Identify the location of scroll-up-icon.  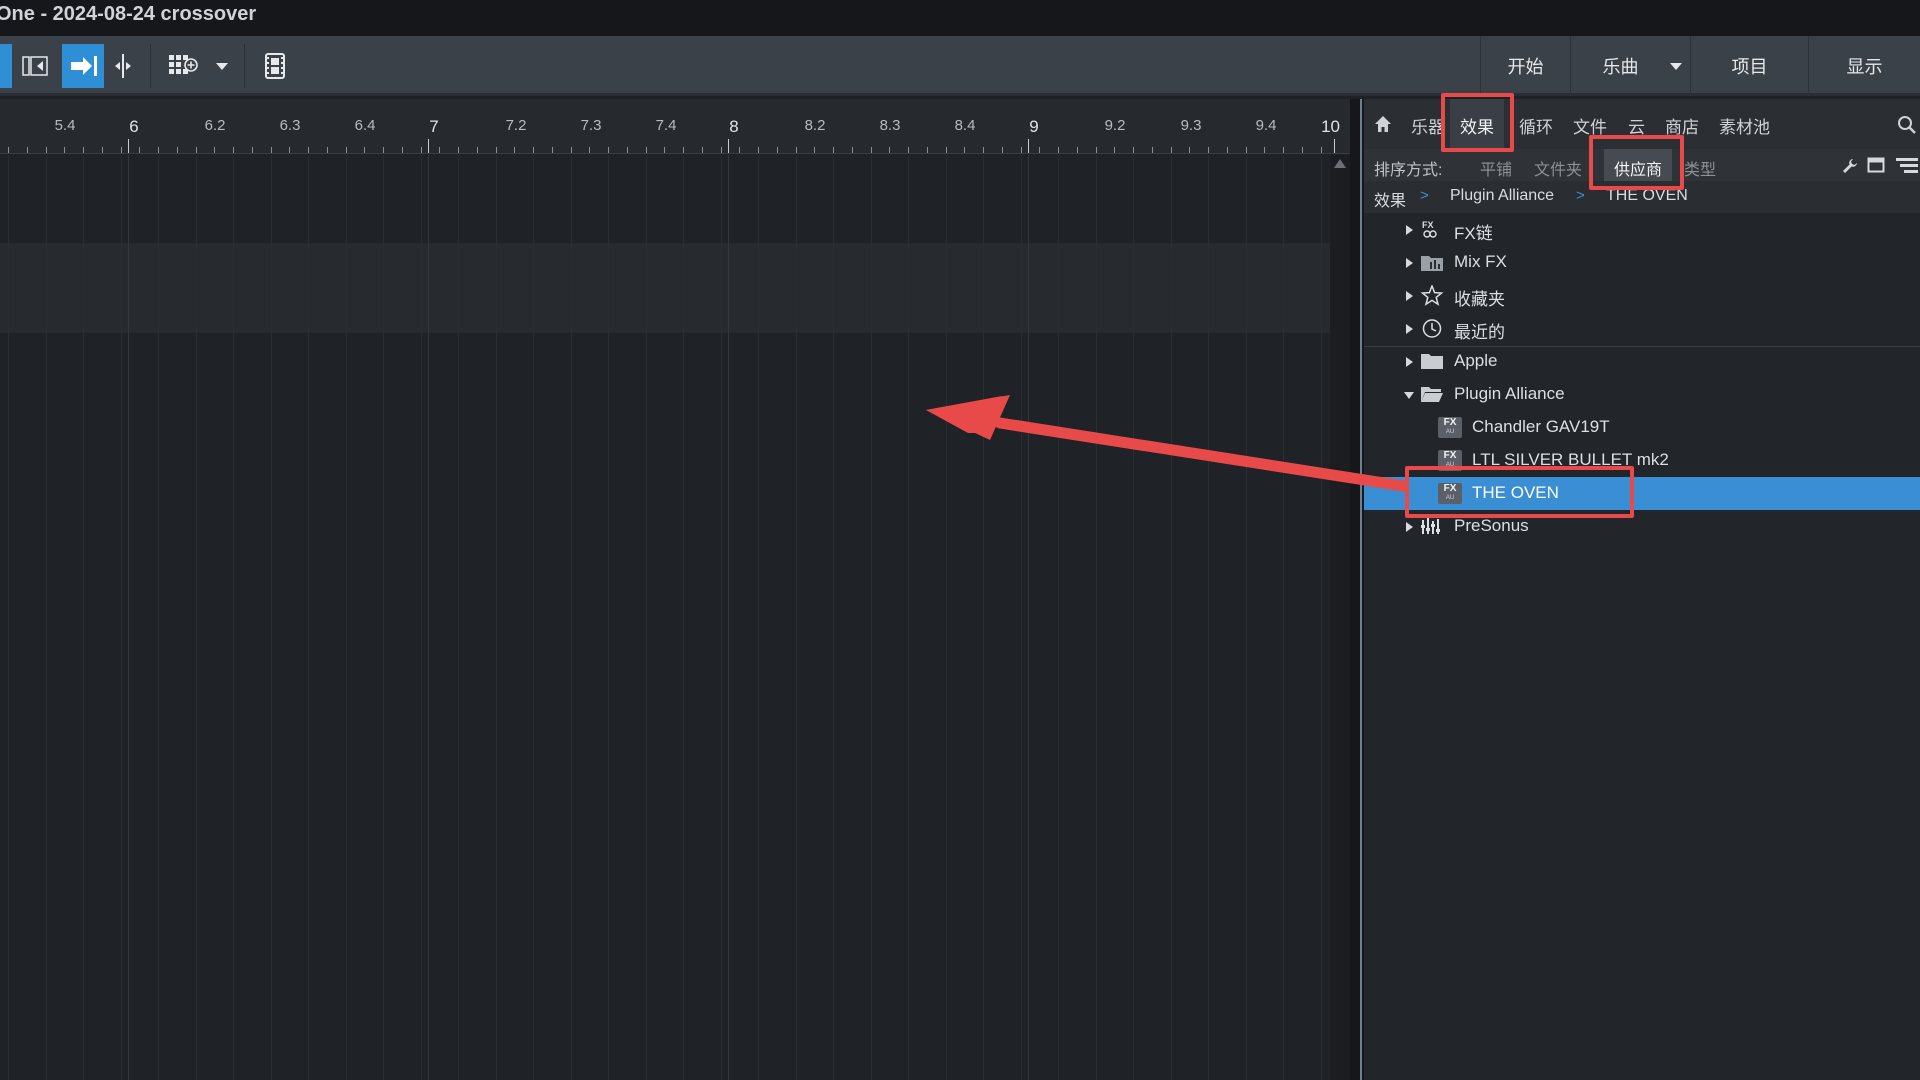
(1340, 163).